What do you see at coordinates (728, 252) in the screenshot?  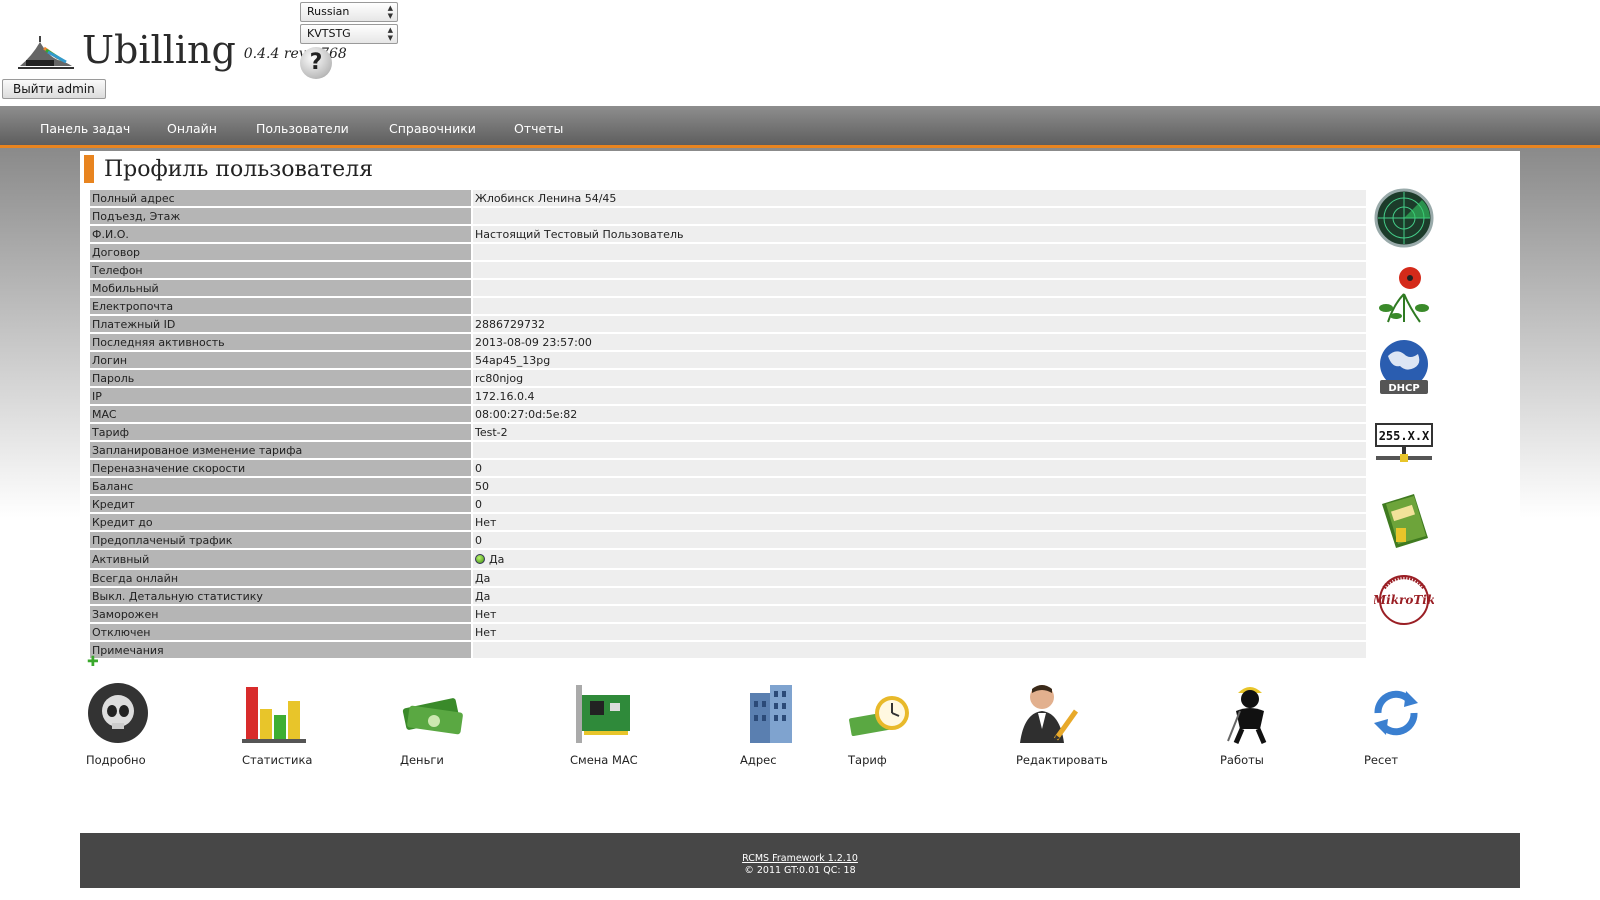 I see `table-row: Договор` at bounding box center [728, 252].